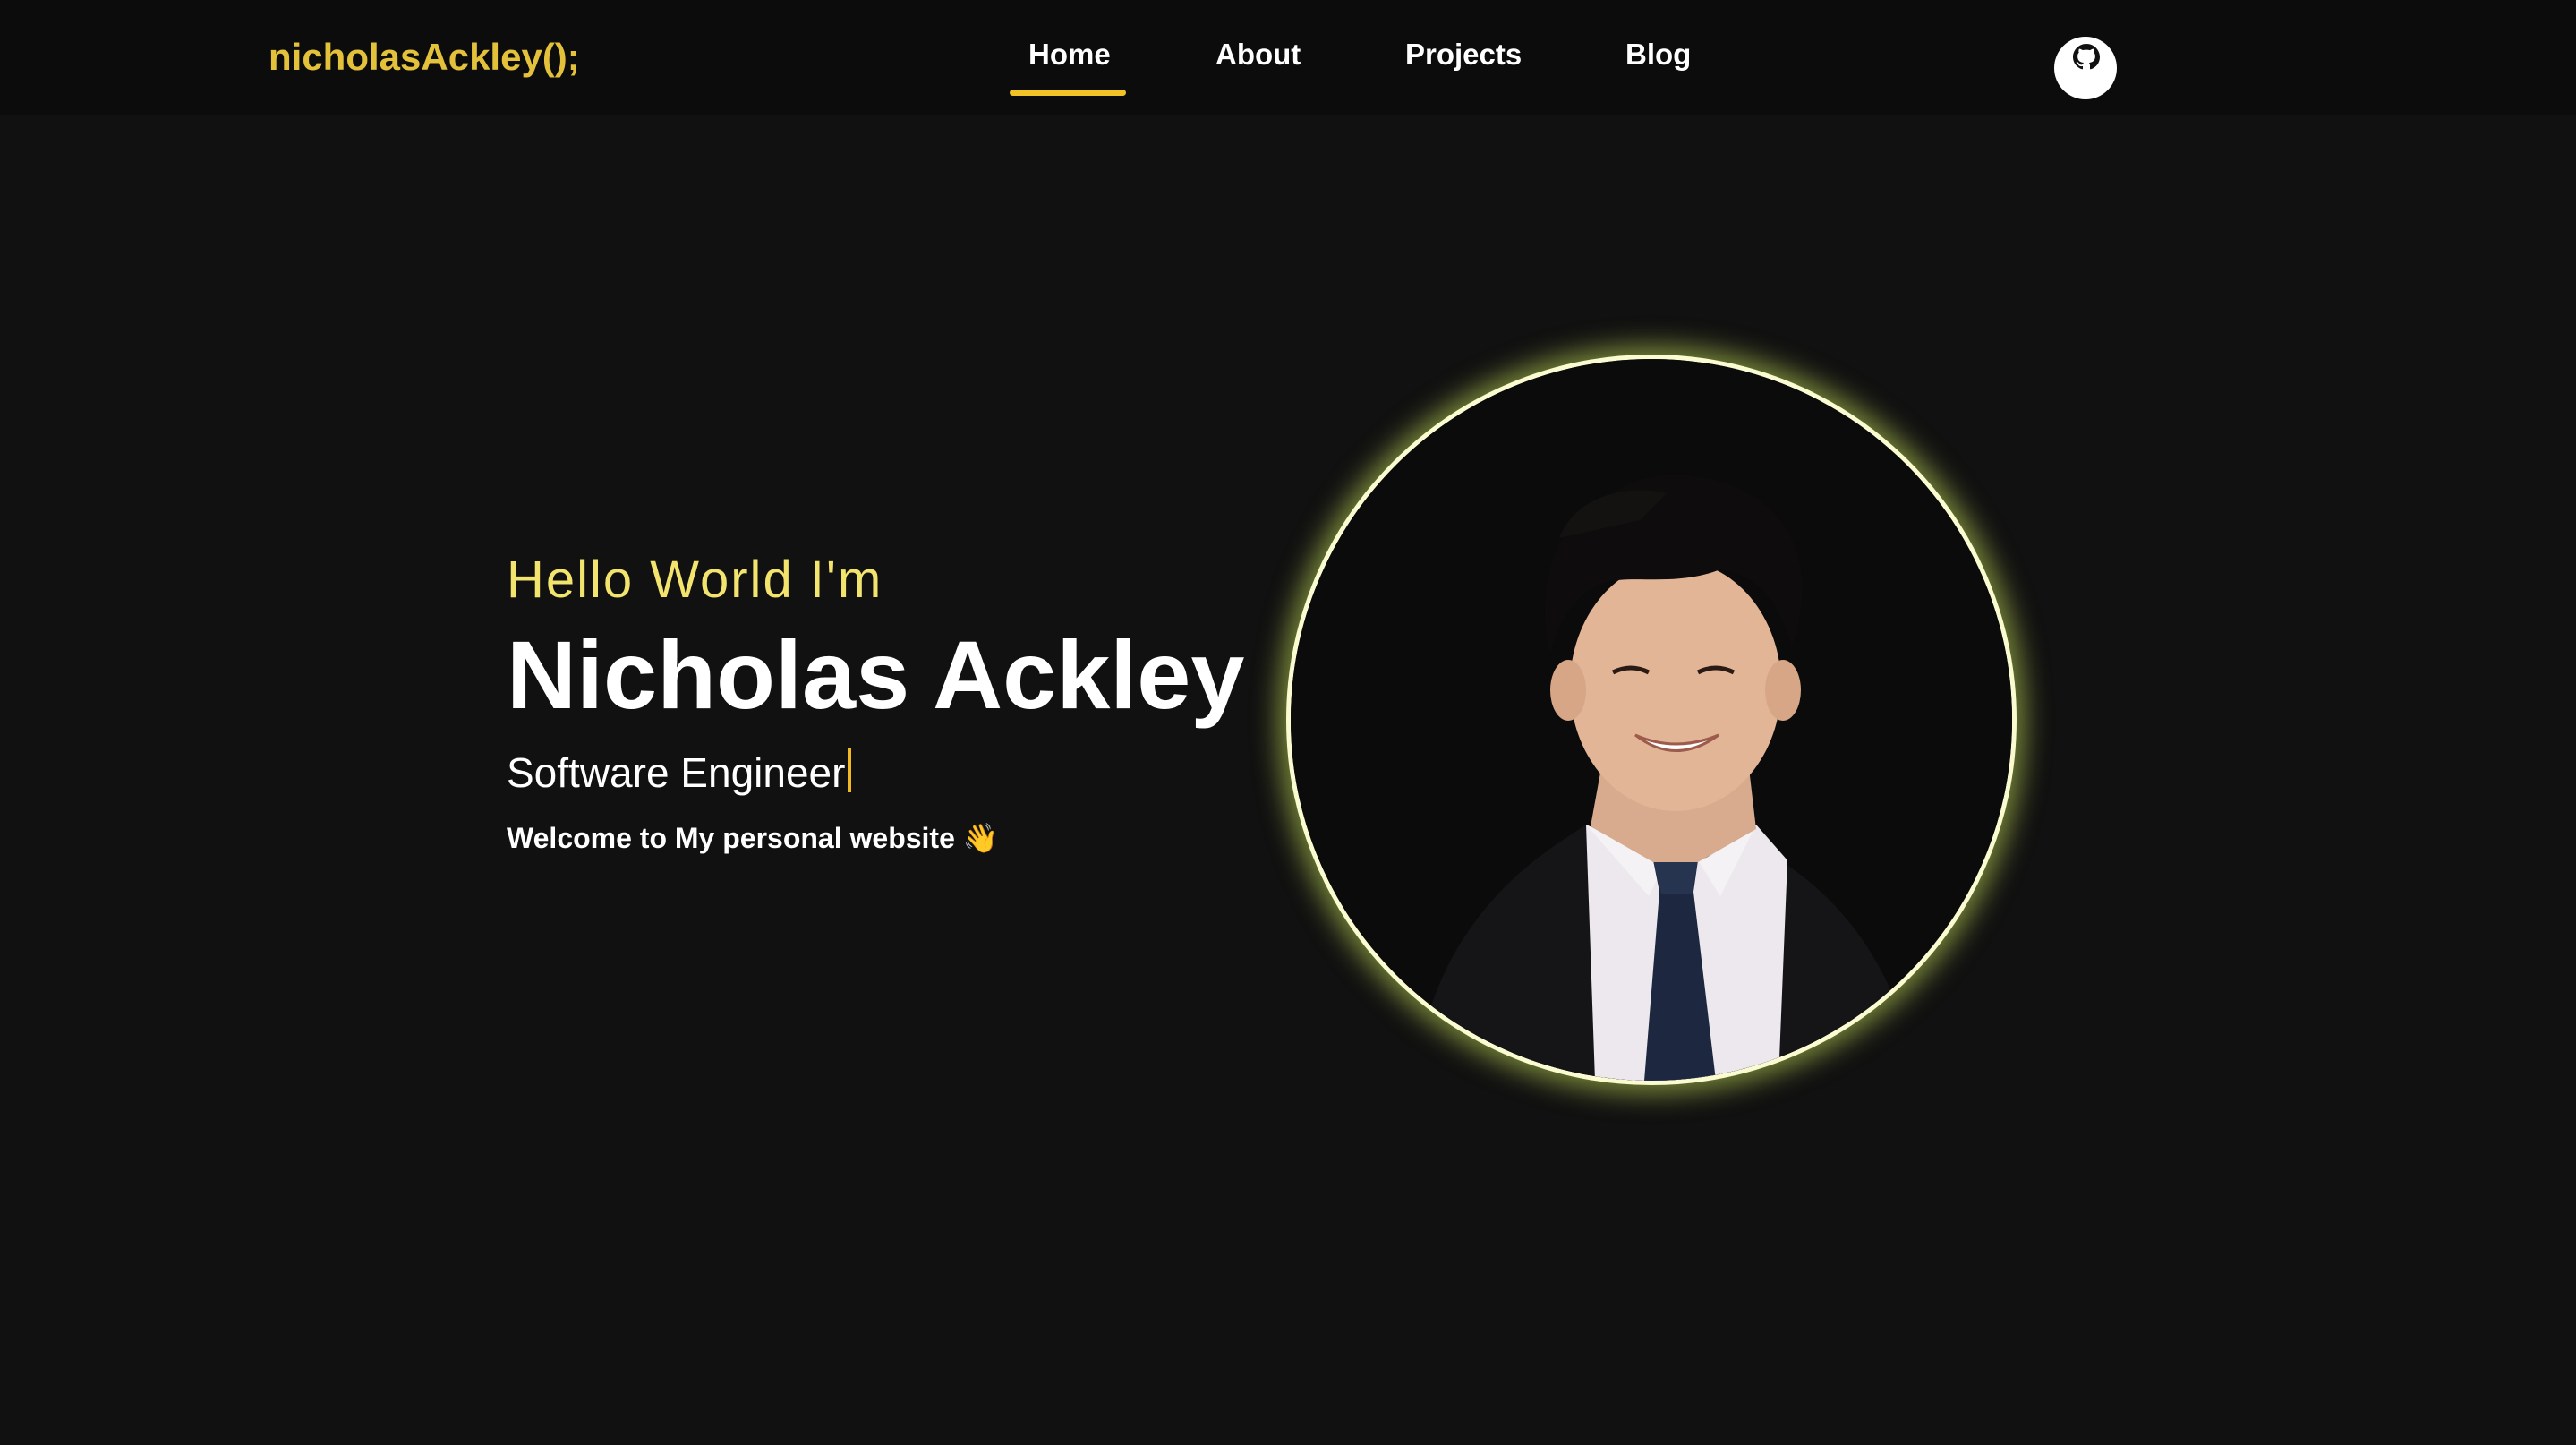 The image size is (2576, 1445). What do you see at coordinates (1463, 54) in the screenshot?
I see `nav-link-projects: Projects` at bounding box center [1463, 54].